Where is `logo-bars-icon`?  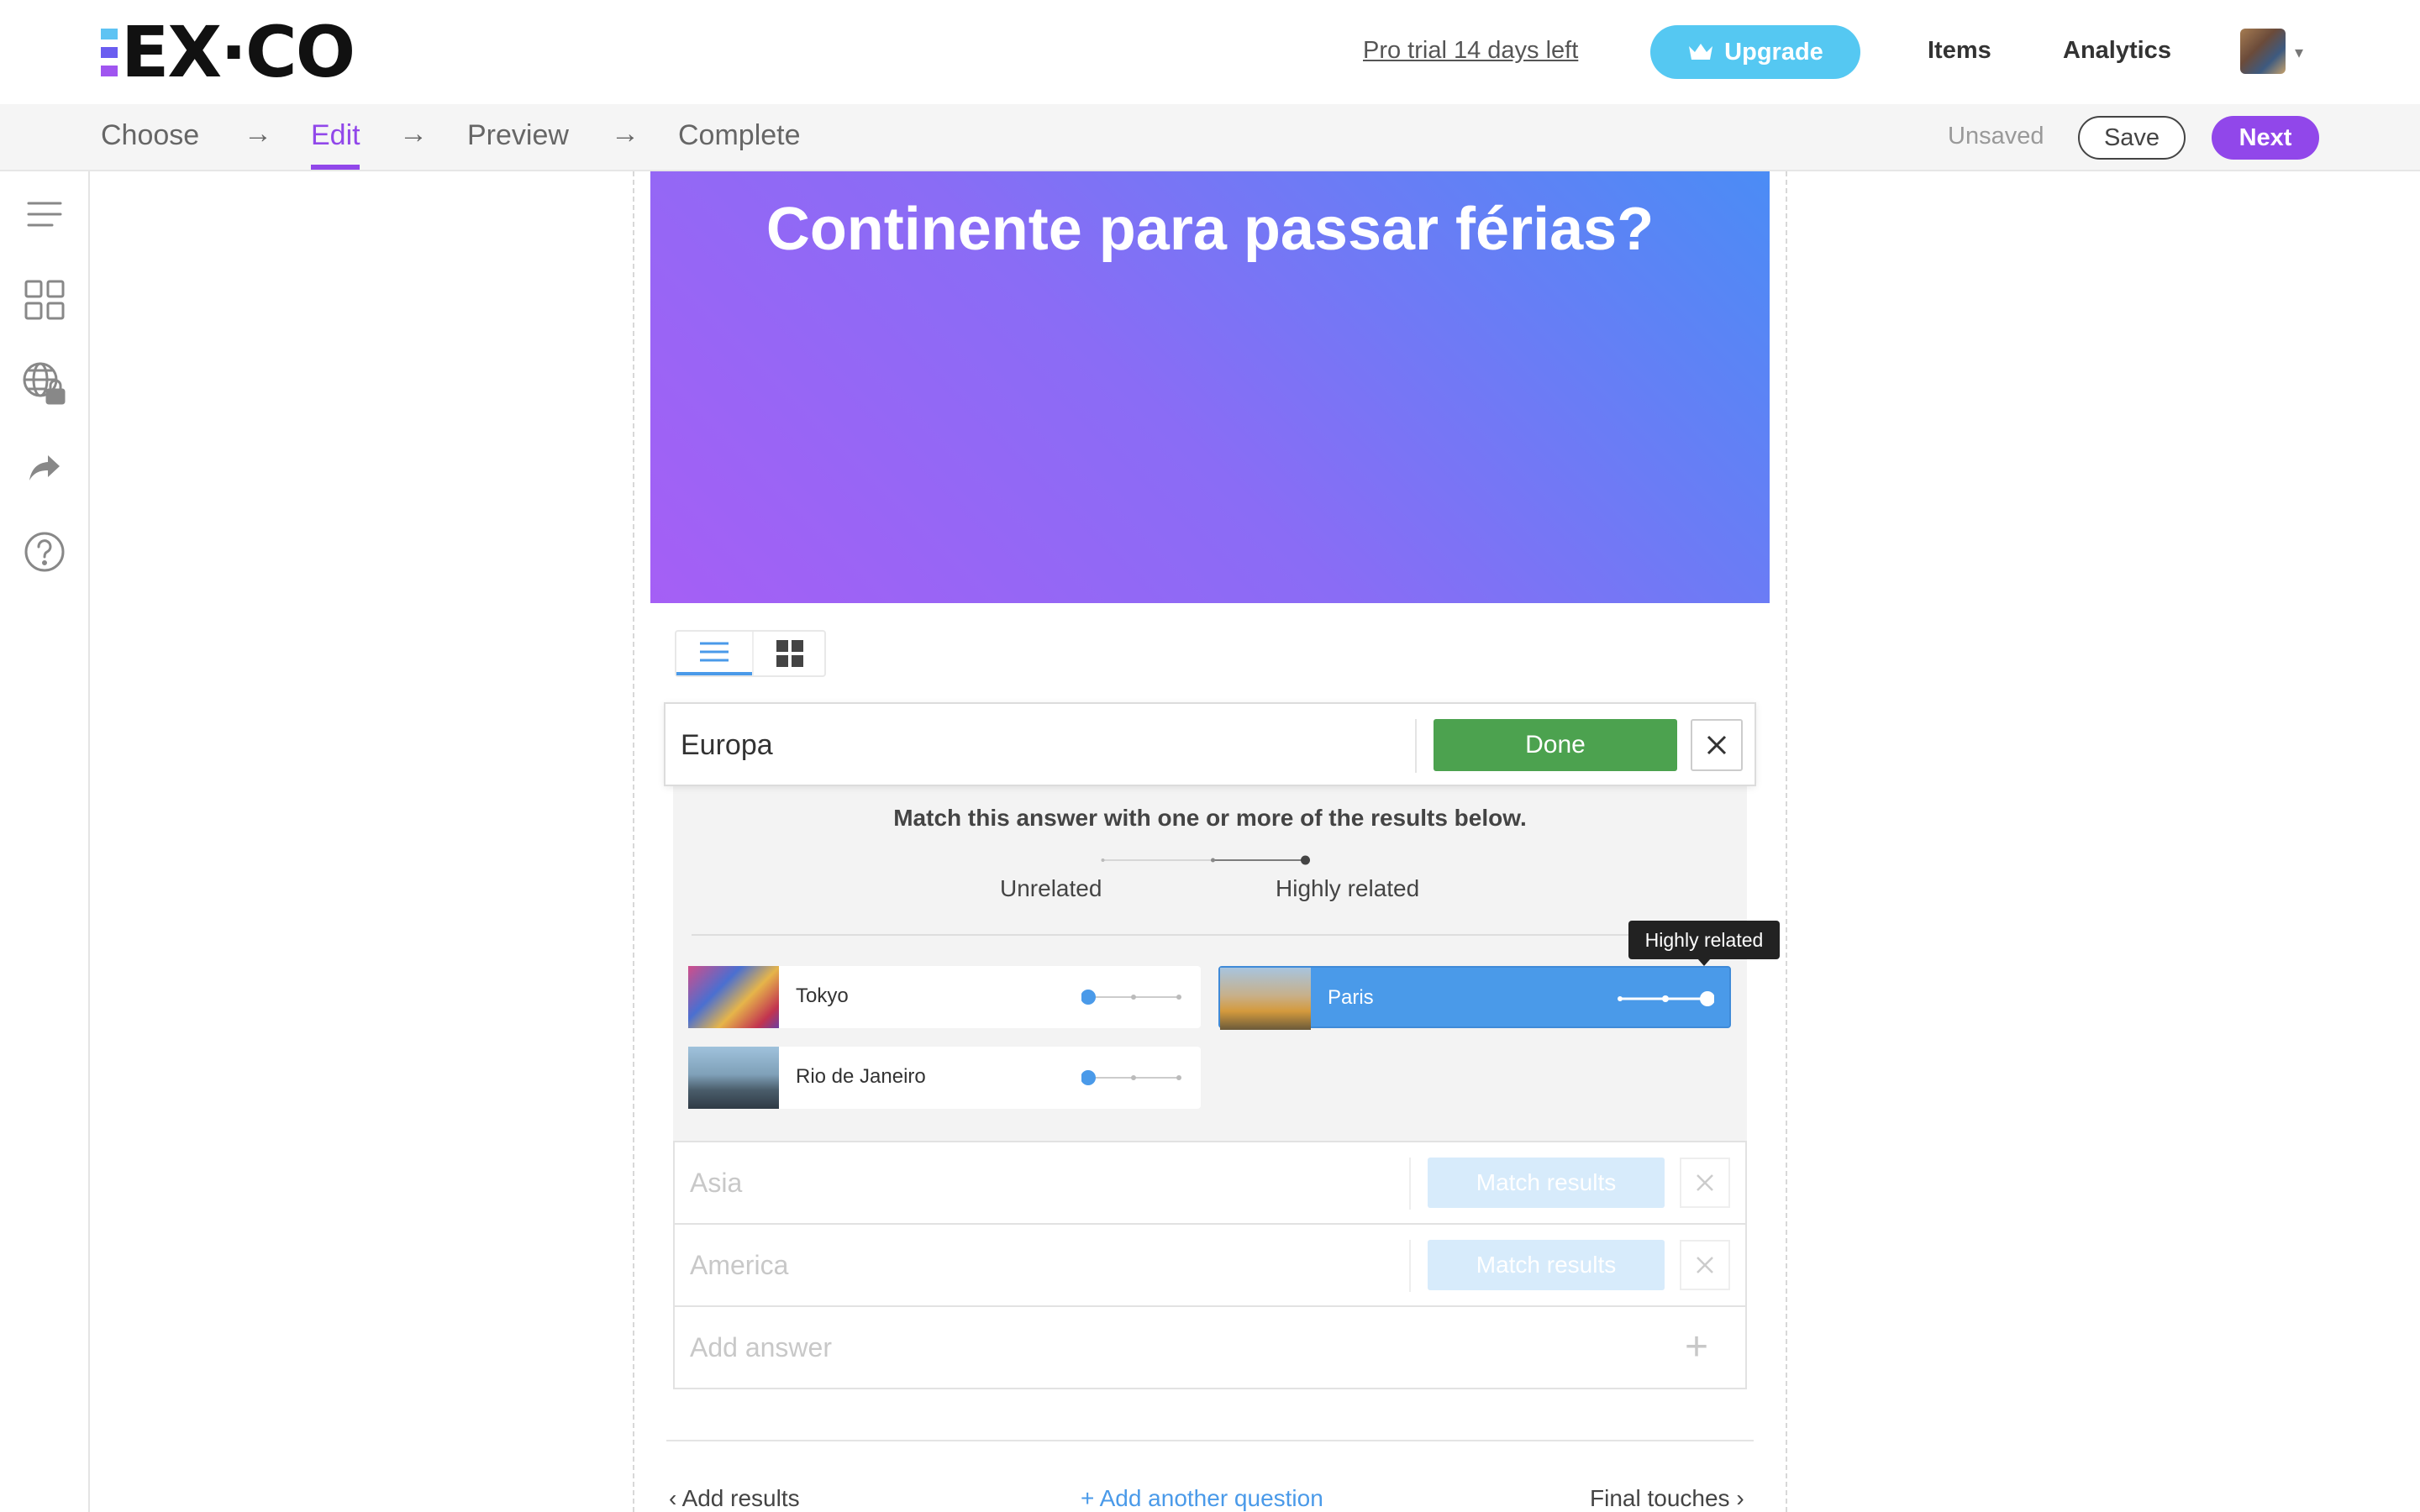 logo-bars-icon is located at coordinates (109, 52).